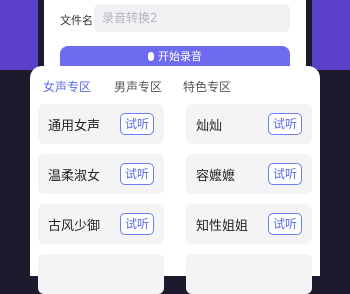 Image resolution: width=350 pixels, height=294 pixels. I want to click on start-recording-label: 开始录音, so click(180, 56).